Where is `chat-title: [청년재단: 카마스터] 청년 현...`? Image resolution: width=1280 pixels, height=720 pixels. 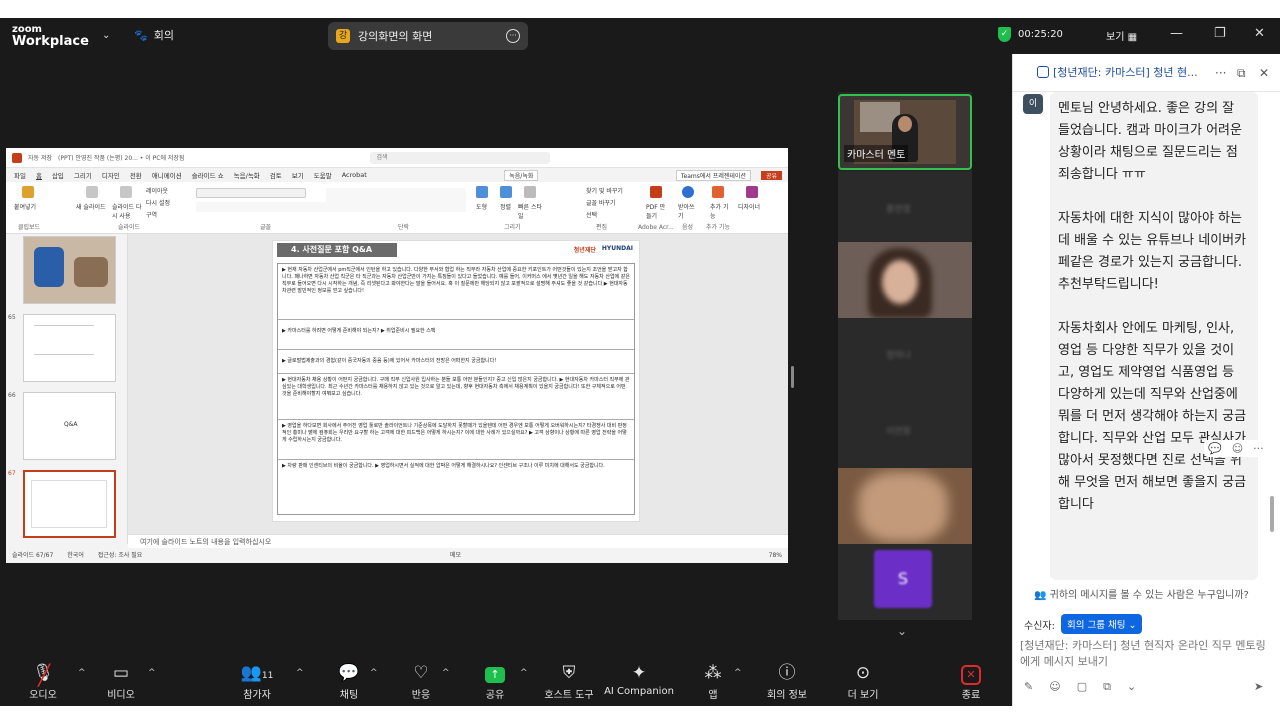 chat-title: [청년재단: 카마스터] 청년 현... is located at coordinates (1135, 72).